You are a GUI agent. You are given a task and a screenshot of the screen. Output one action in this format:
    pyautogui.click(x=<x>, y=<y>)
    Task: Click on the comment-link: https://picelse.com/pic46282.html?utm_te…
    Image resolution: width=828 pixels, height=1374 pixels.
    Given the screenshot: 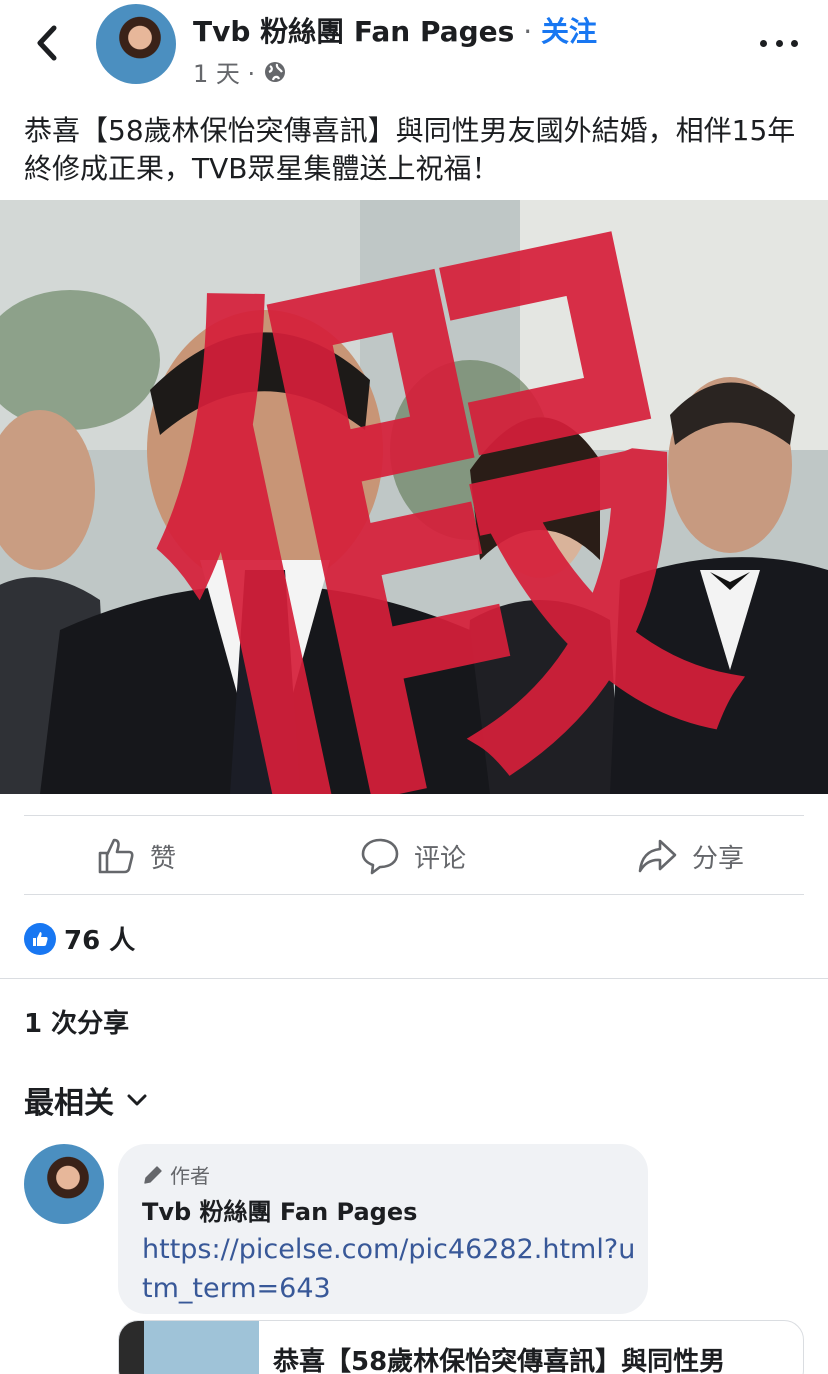 What is the action you would take?
    pyautogui.click(x=392, y=1269)
    